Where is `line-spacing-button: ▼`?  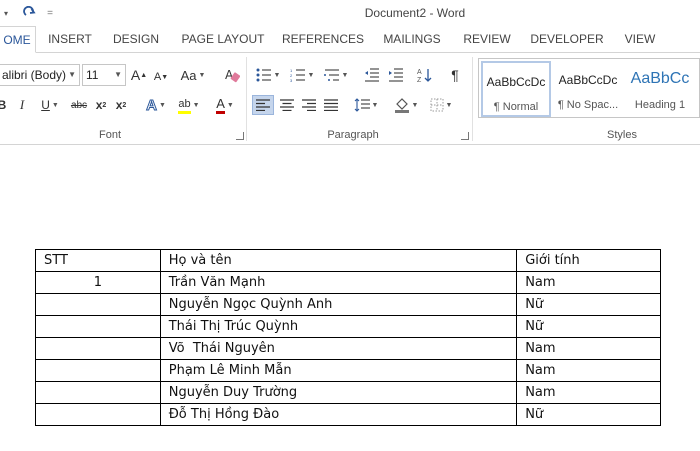
line-spacing-button: ▼ is located at coordinates (366, 105).